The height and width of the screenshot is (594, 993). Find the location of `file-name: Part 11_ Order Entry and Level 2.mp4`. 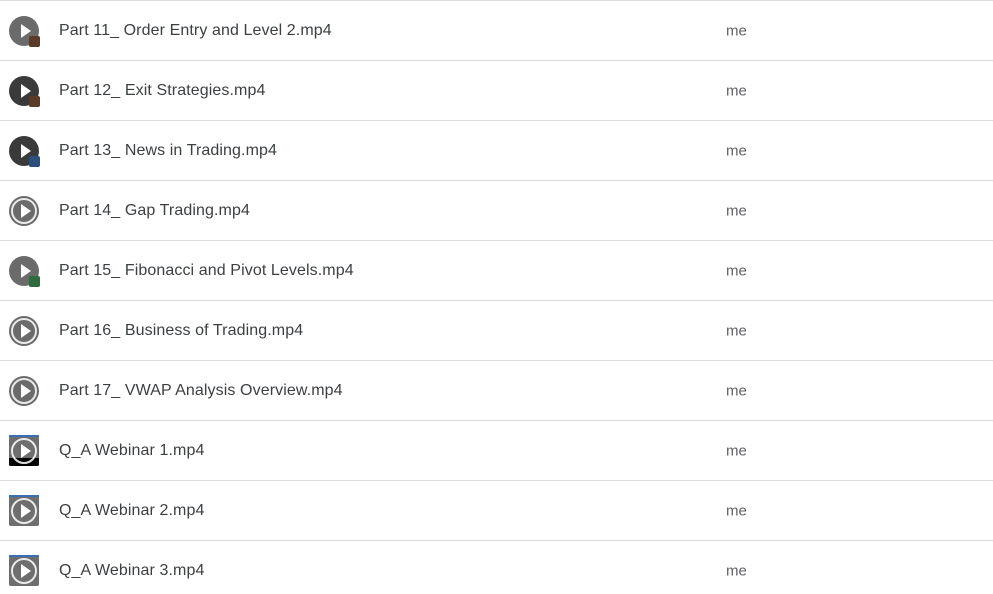

file-name: Part 11_ Order Entry and Level 2.mp4 is located at coordinates (195, 30).